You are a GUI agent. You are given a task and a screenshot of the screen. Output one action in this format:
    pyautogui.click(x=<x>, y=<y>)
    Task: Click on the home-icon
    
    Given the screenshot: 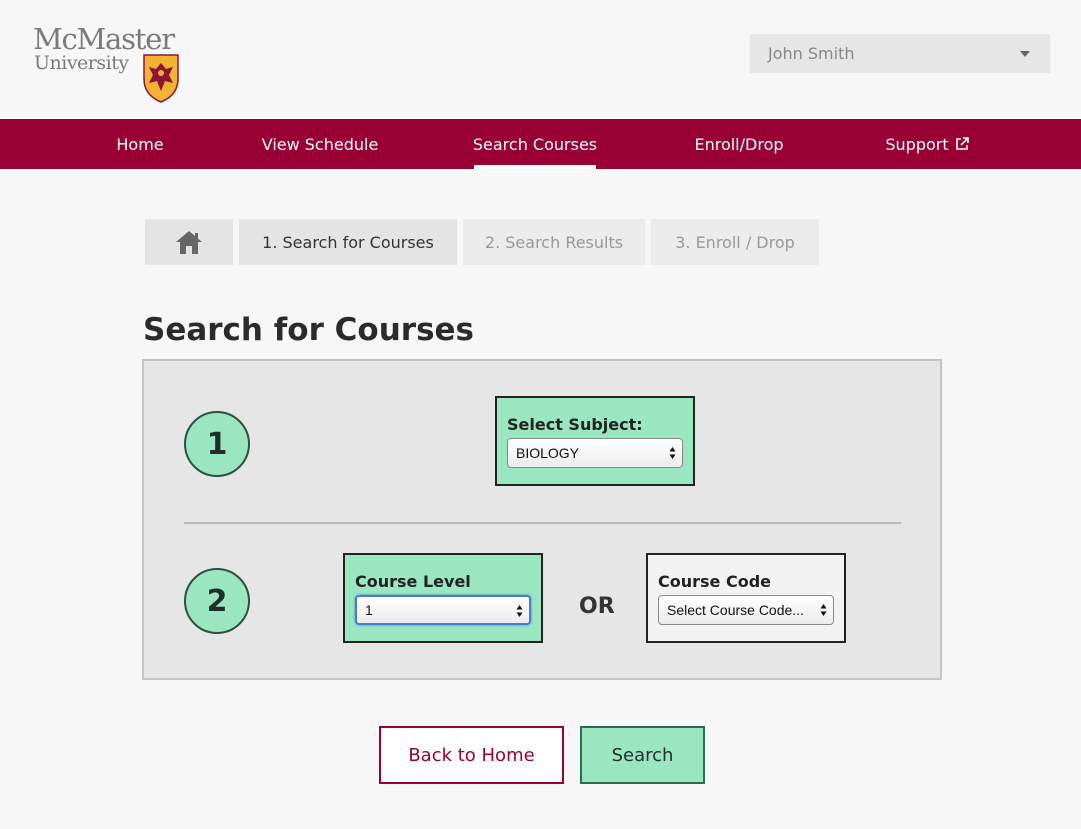 What is the action you would take?
    pyautogui.click(x=189, y=242)
    